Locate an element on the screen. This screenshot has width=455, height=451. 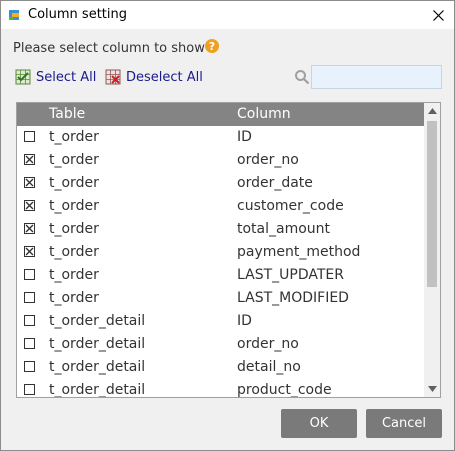
cell-column: payment_method is located at coordinates (299, 252).